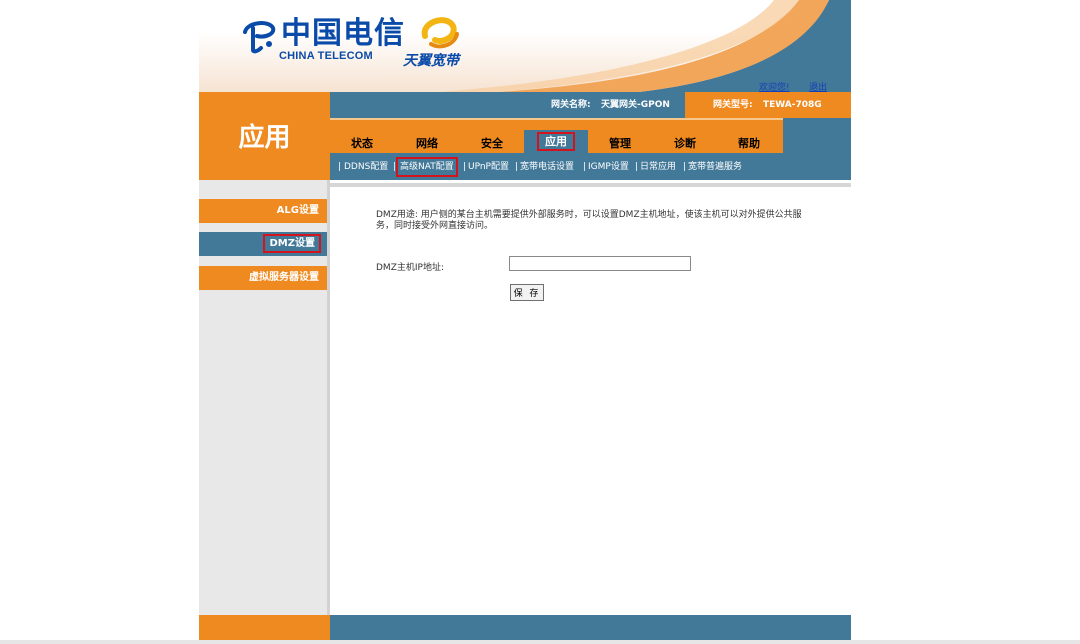 This screenshot has width=1080, height=644. Describe the element at coordinates (343, 33) in the screenshot. I see `china-telecom-cn: 中国电信` at that location.